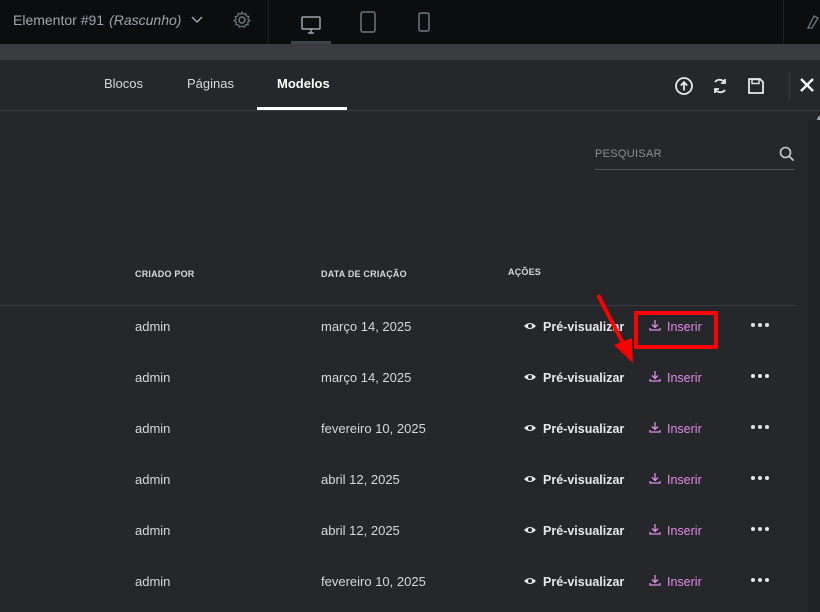 The height and width of the screenshot is (612, 820). Describe the element at coordinates (197, 20) in the screenshot. I see `chevron-down-icon` at that location.